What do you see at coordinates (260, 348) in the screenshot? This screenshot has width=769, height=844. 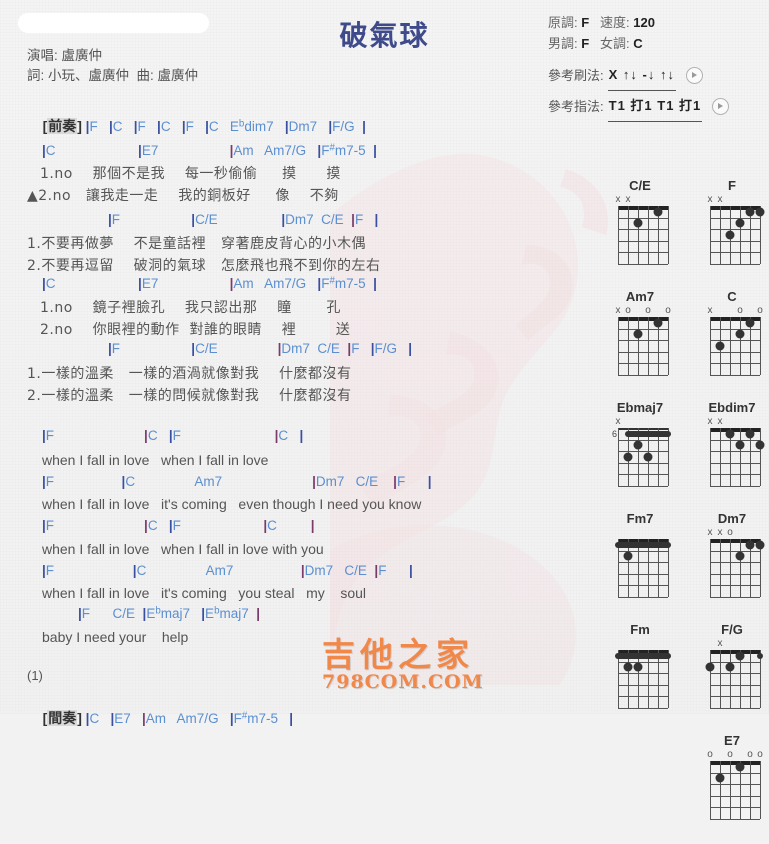 I see `verse2-line2-chords: |F |C/E |Dm7 C/E |F |F/G |` at bounding box center [260, 348].